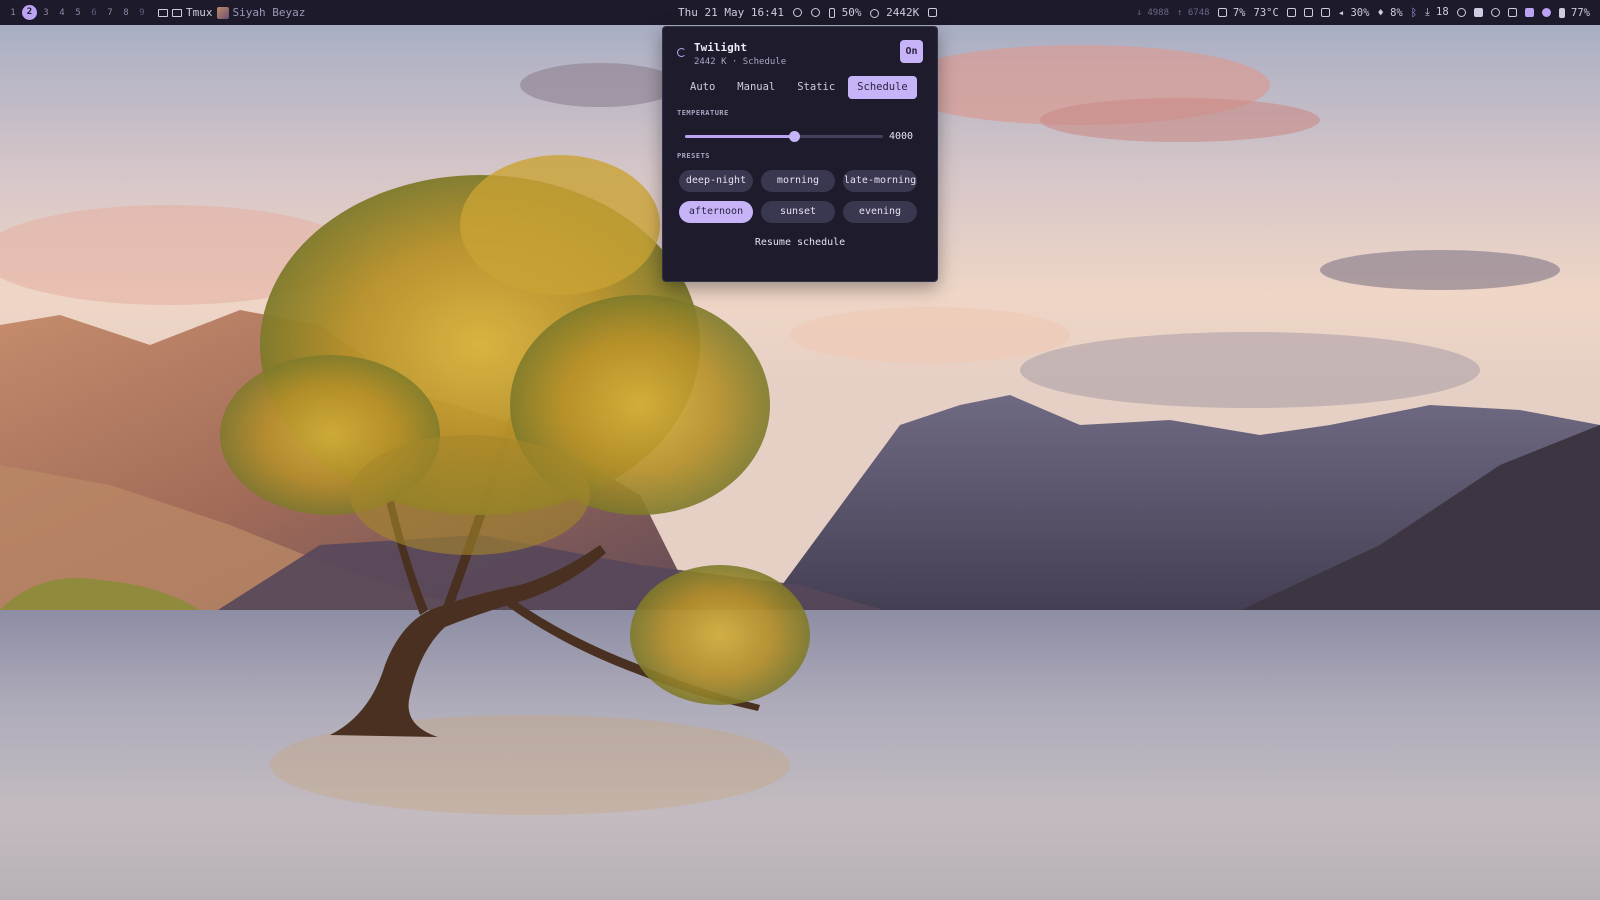  Describe the element at coordinates (716, 181) in the screenshot. I see `preset-deep-night: deep-night` at that location.